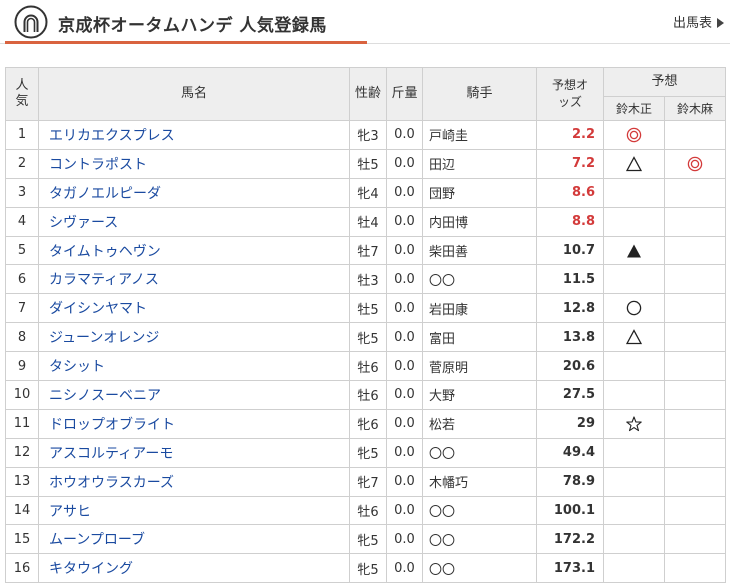 This screenshot has height=587, width=730. I want to click on sex-age-cell: 牝5, so click(368, 568).